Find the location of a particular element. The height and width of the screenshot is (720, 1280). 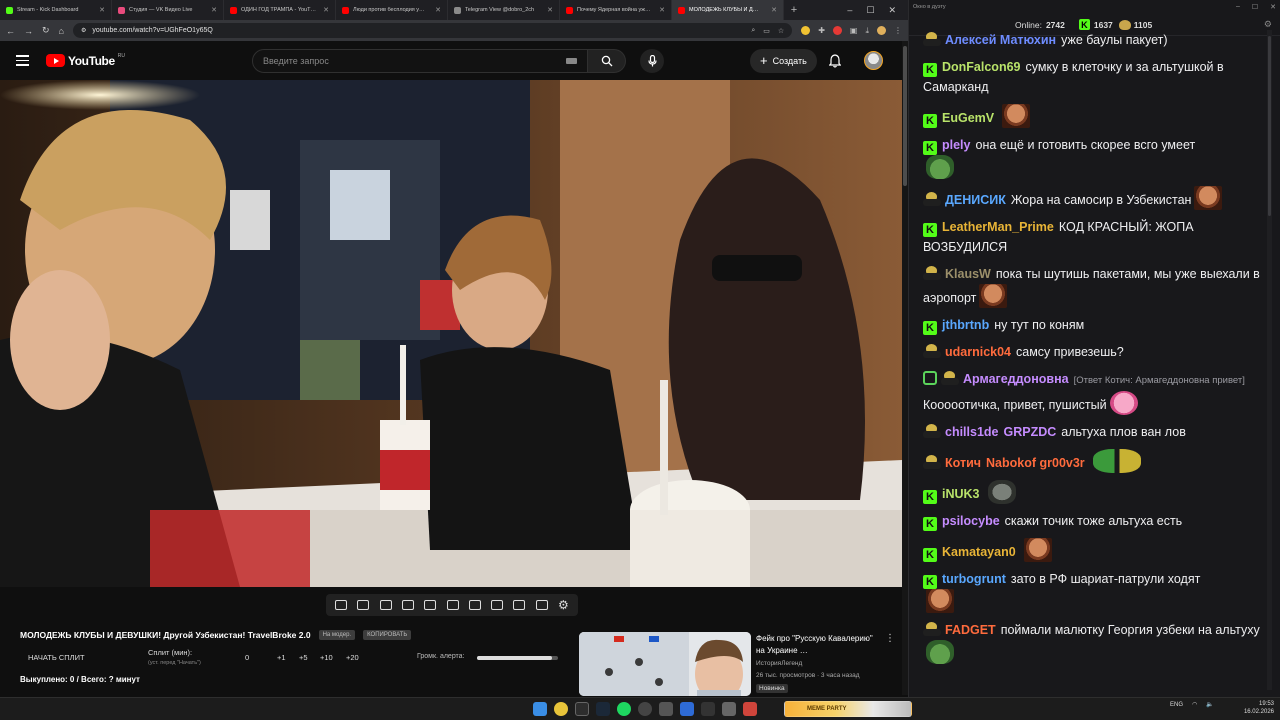

extension-box-icon: ▣ is located at coordinates (854, 30).